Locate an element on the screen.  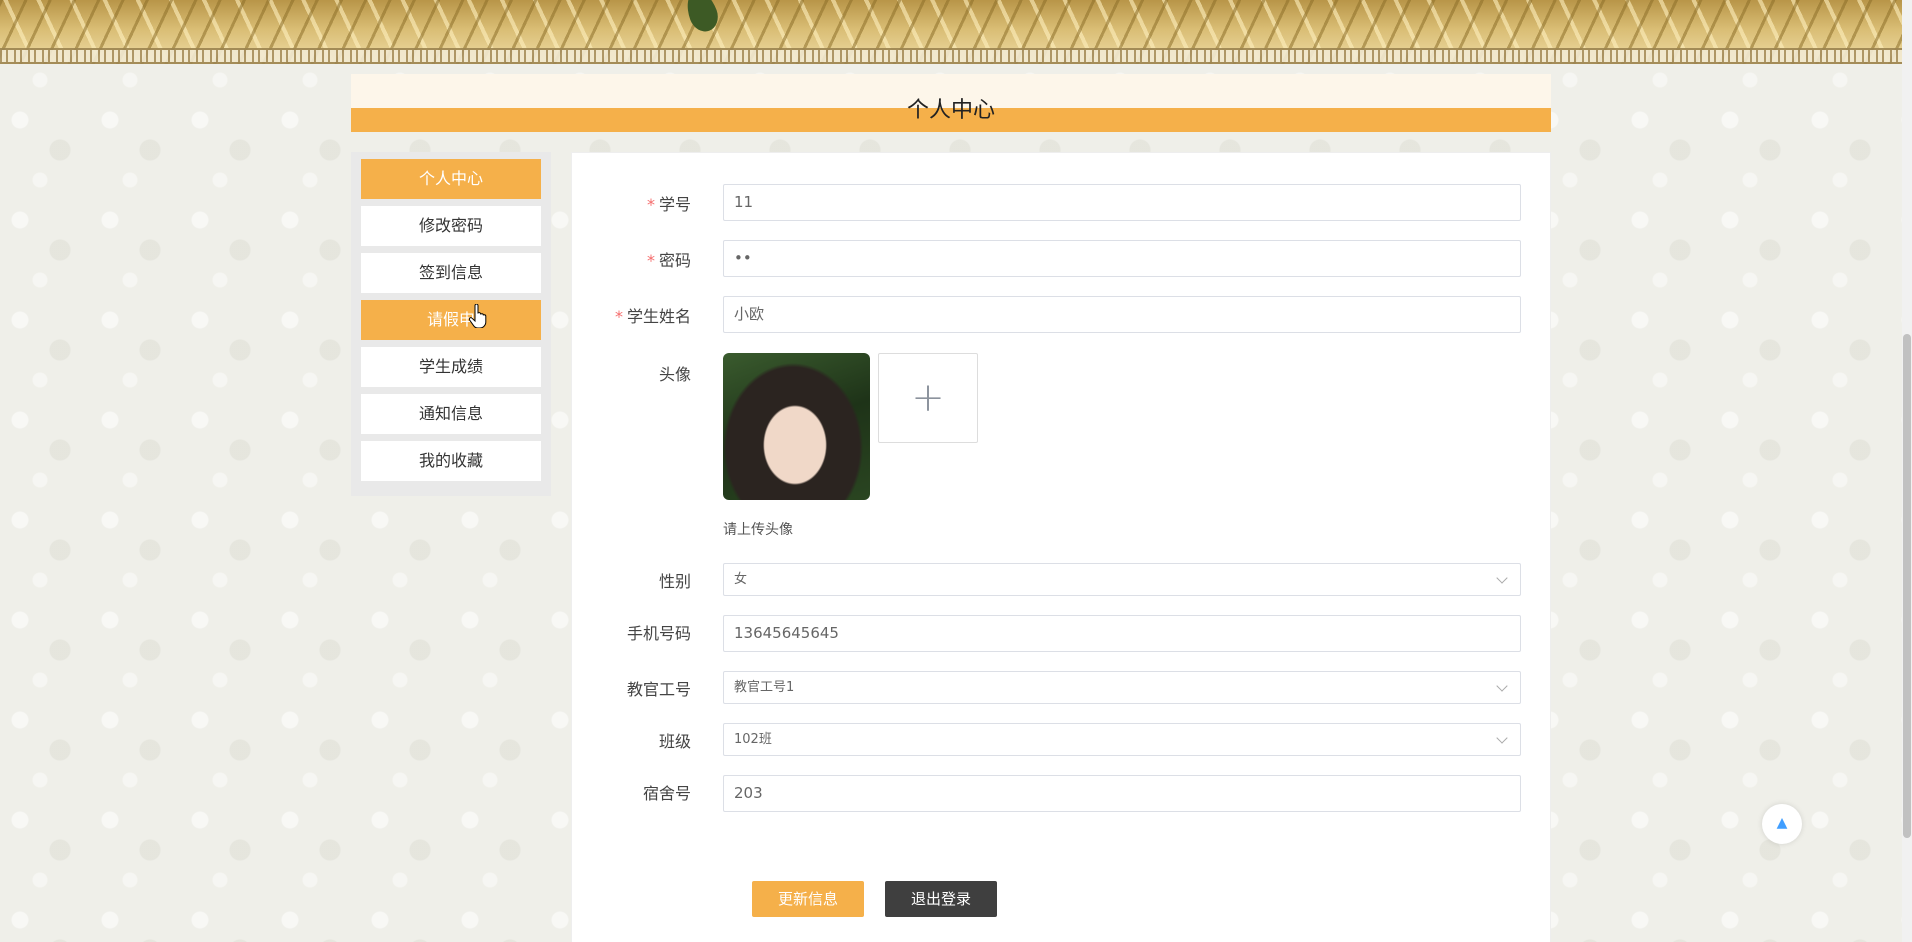
sidebar-item-notices: 通知信息 is located at coordinates (451, 414).